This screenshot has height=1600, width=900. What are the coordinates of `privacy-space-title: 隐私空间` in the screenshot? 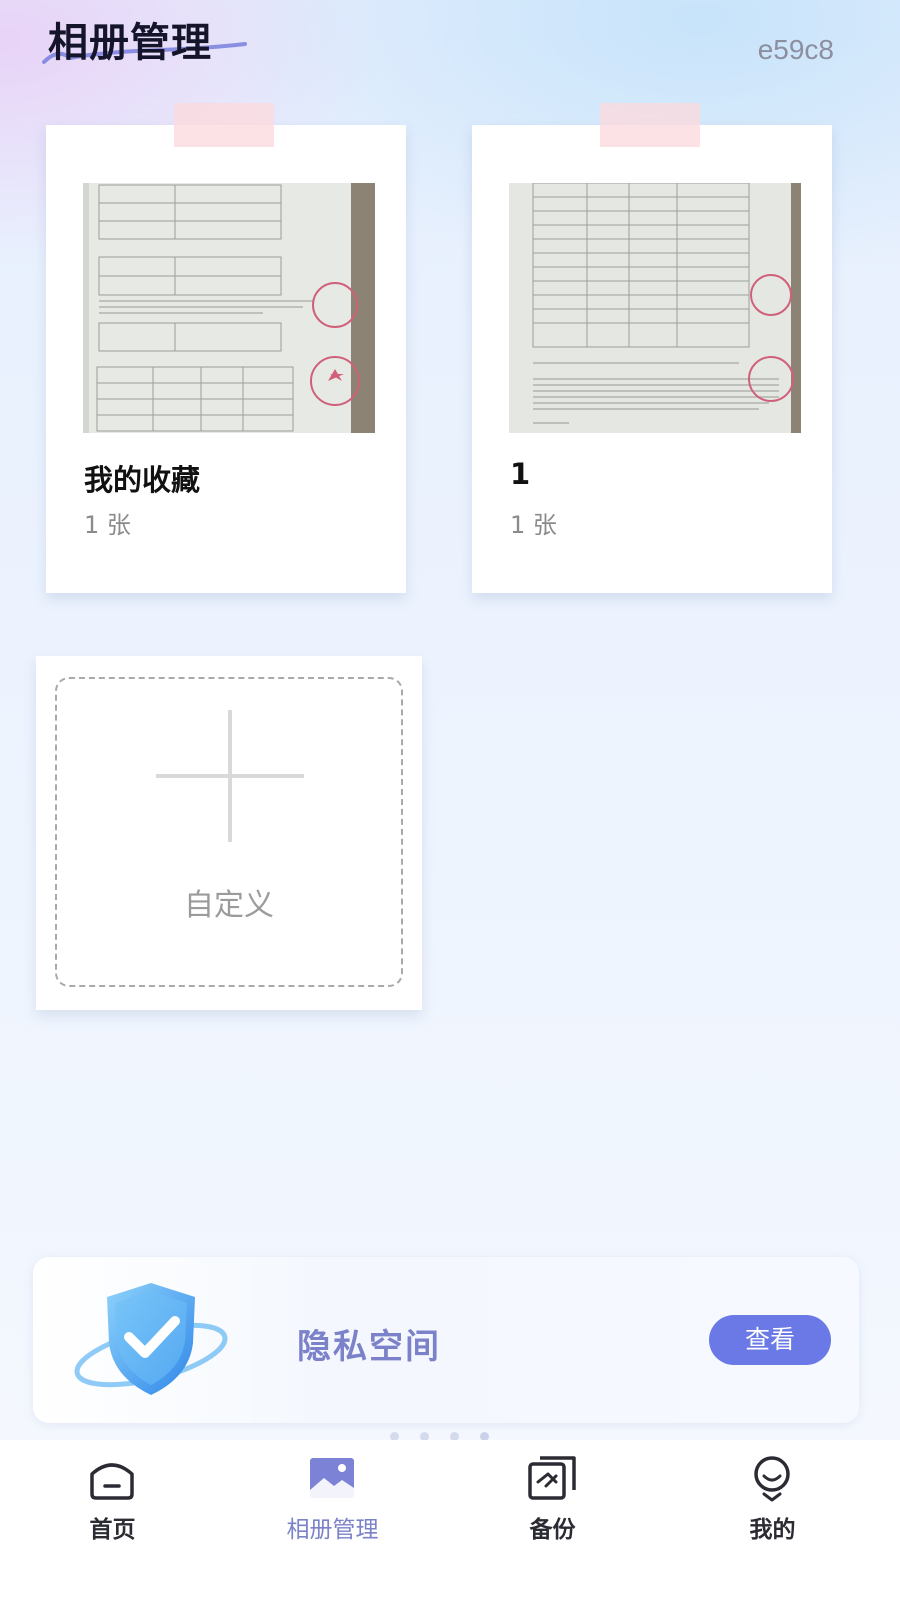 It's located at (369, 1347).